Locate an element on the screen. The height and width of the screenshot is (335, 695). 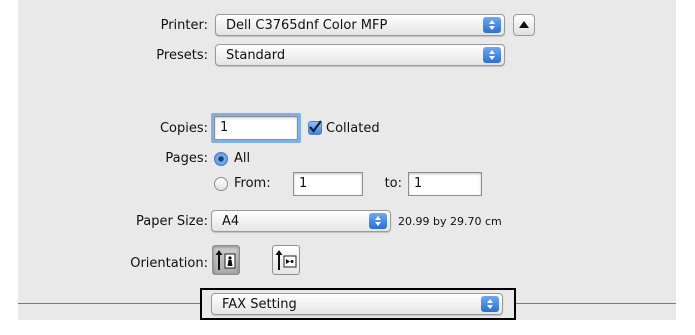
paper-size-popup: A4 is located at coordinates (301, 221).